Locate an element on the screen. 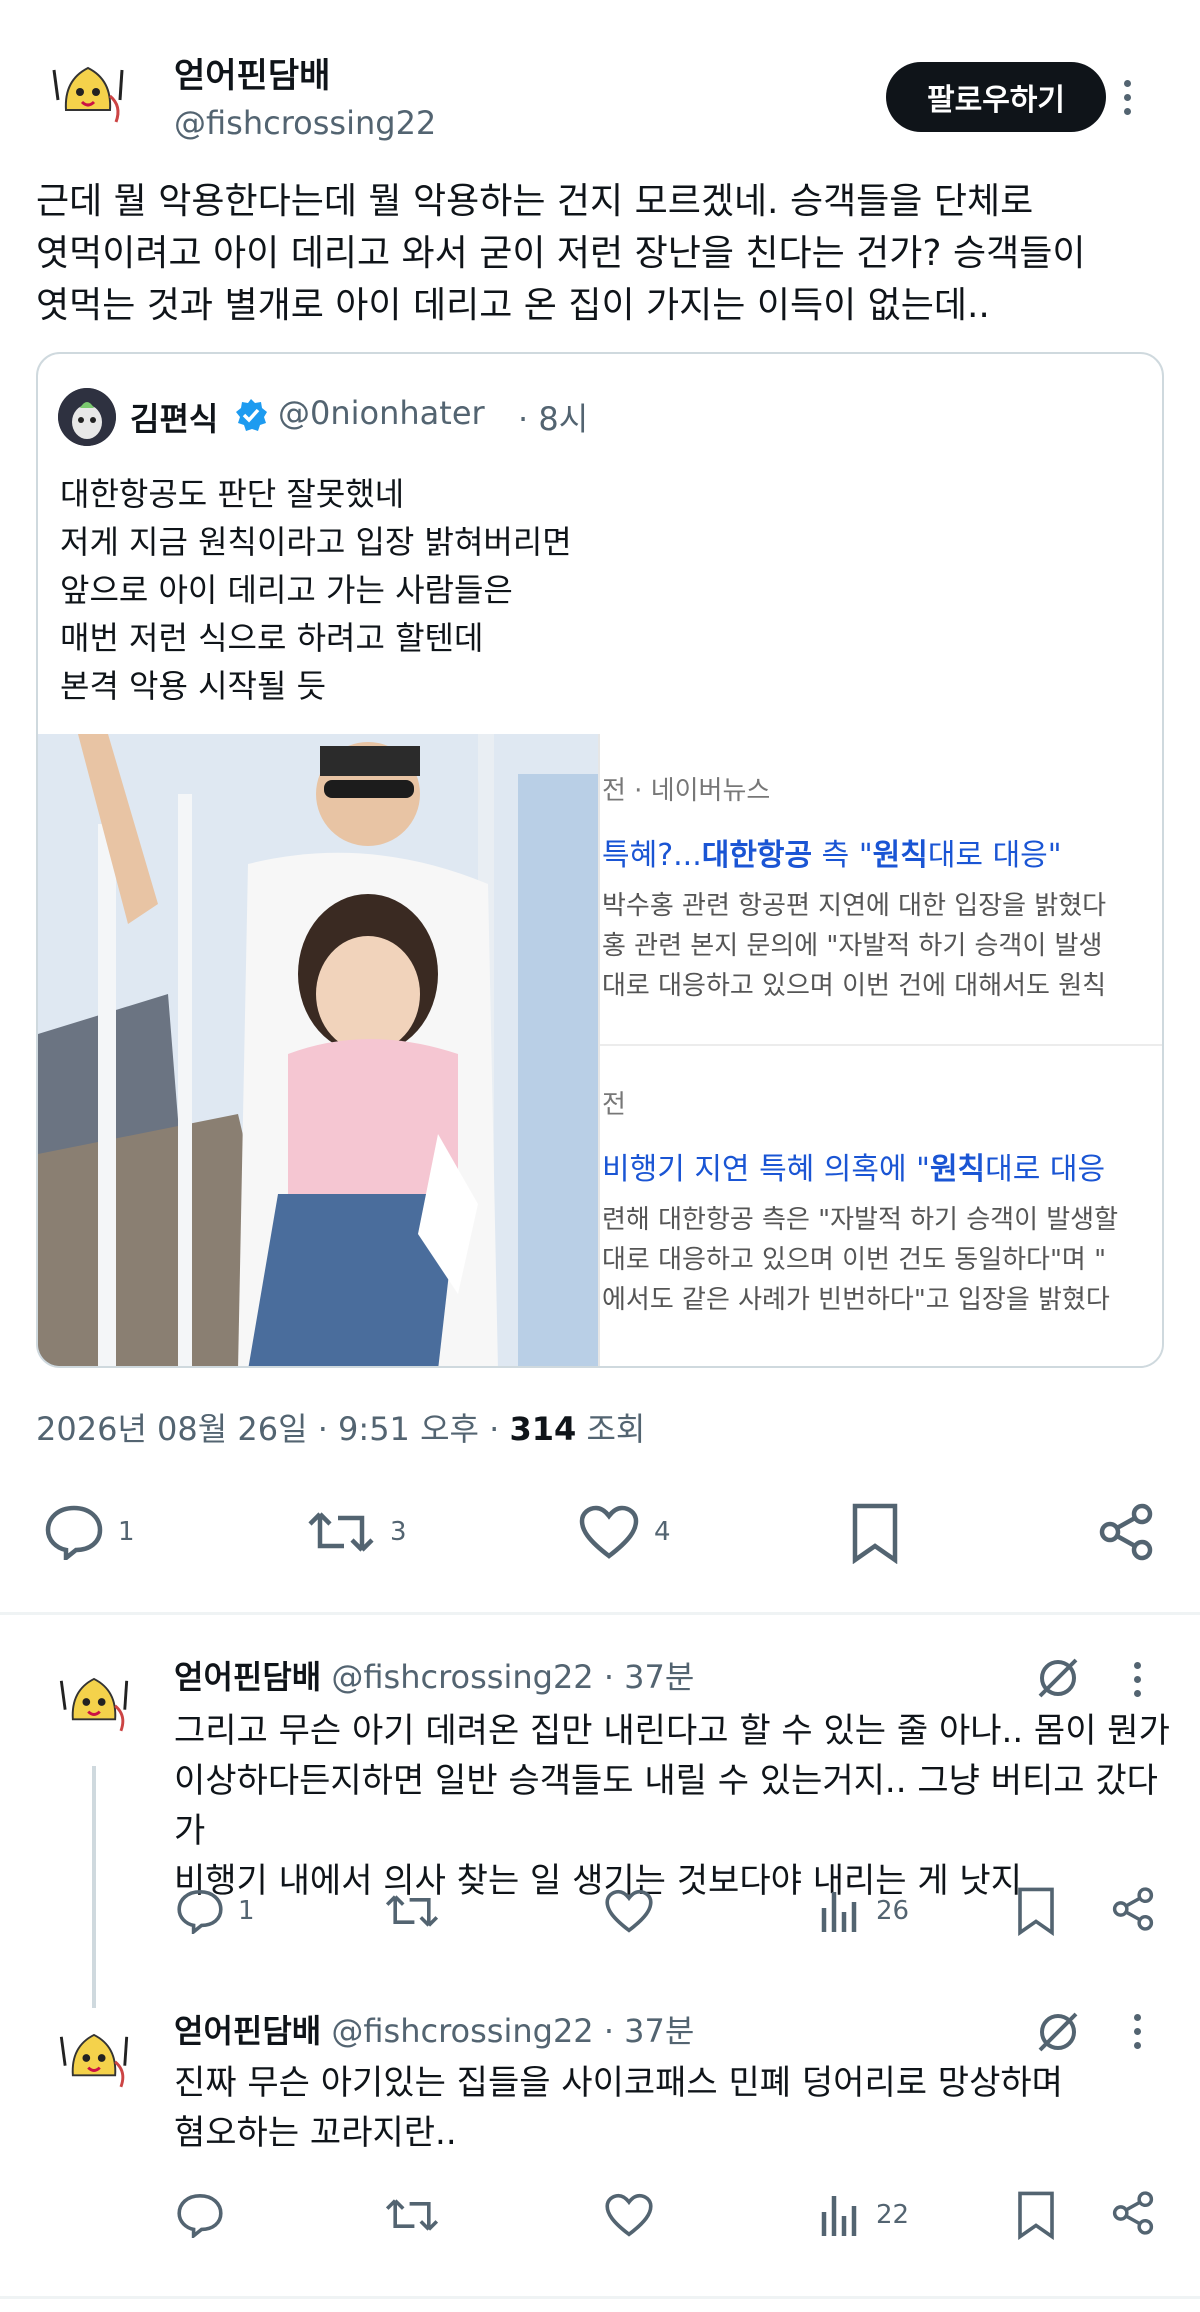  reply-reply-button is located at coordinates (207, 2215).